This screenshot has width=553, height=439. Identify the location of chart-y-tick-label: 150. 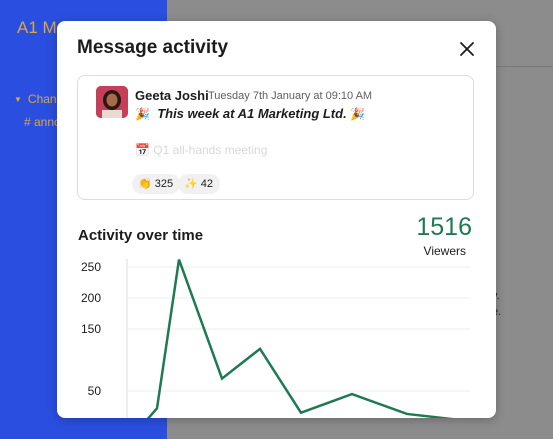
(91, 329).